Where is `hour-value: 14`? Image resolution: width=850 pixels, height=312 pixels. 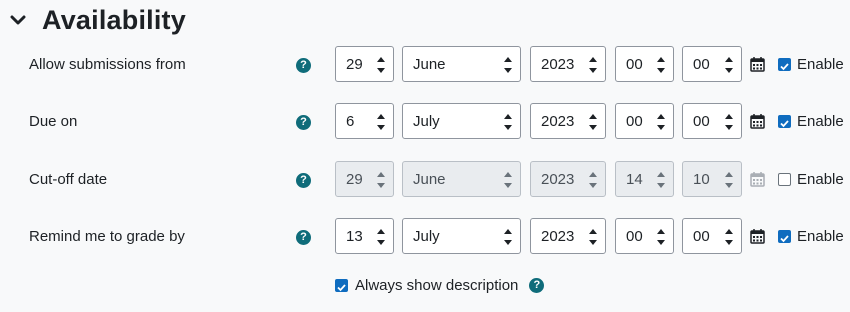
hour-value: 14 is located at coordinates (634, 179).